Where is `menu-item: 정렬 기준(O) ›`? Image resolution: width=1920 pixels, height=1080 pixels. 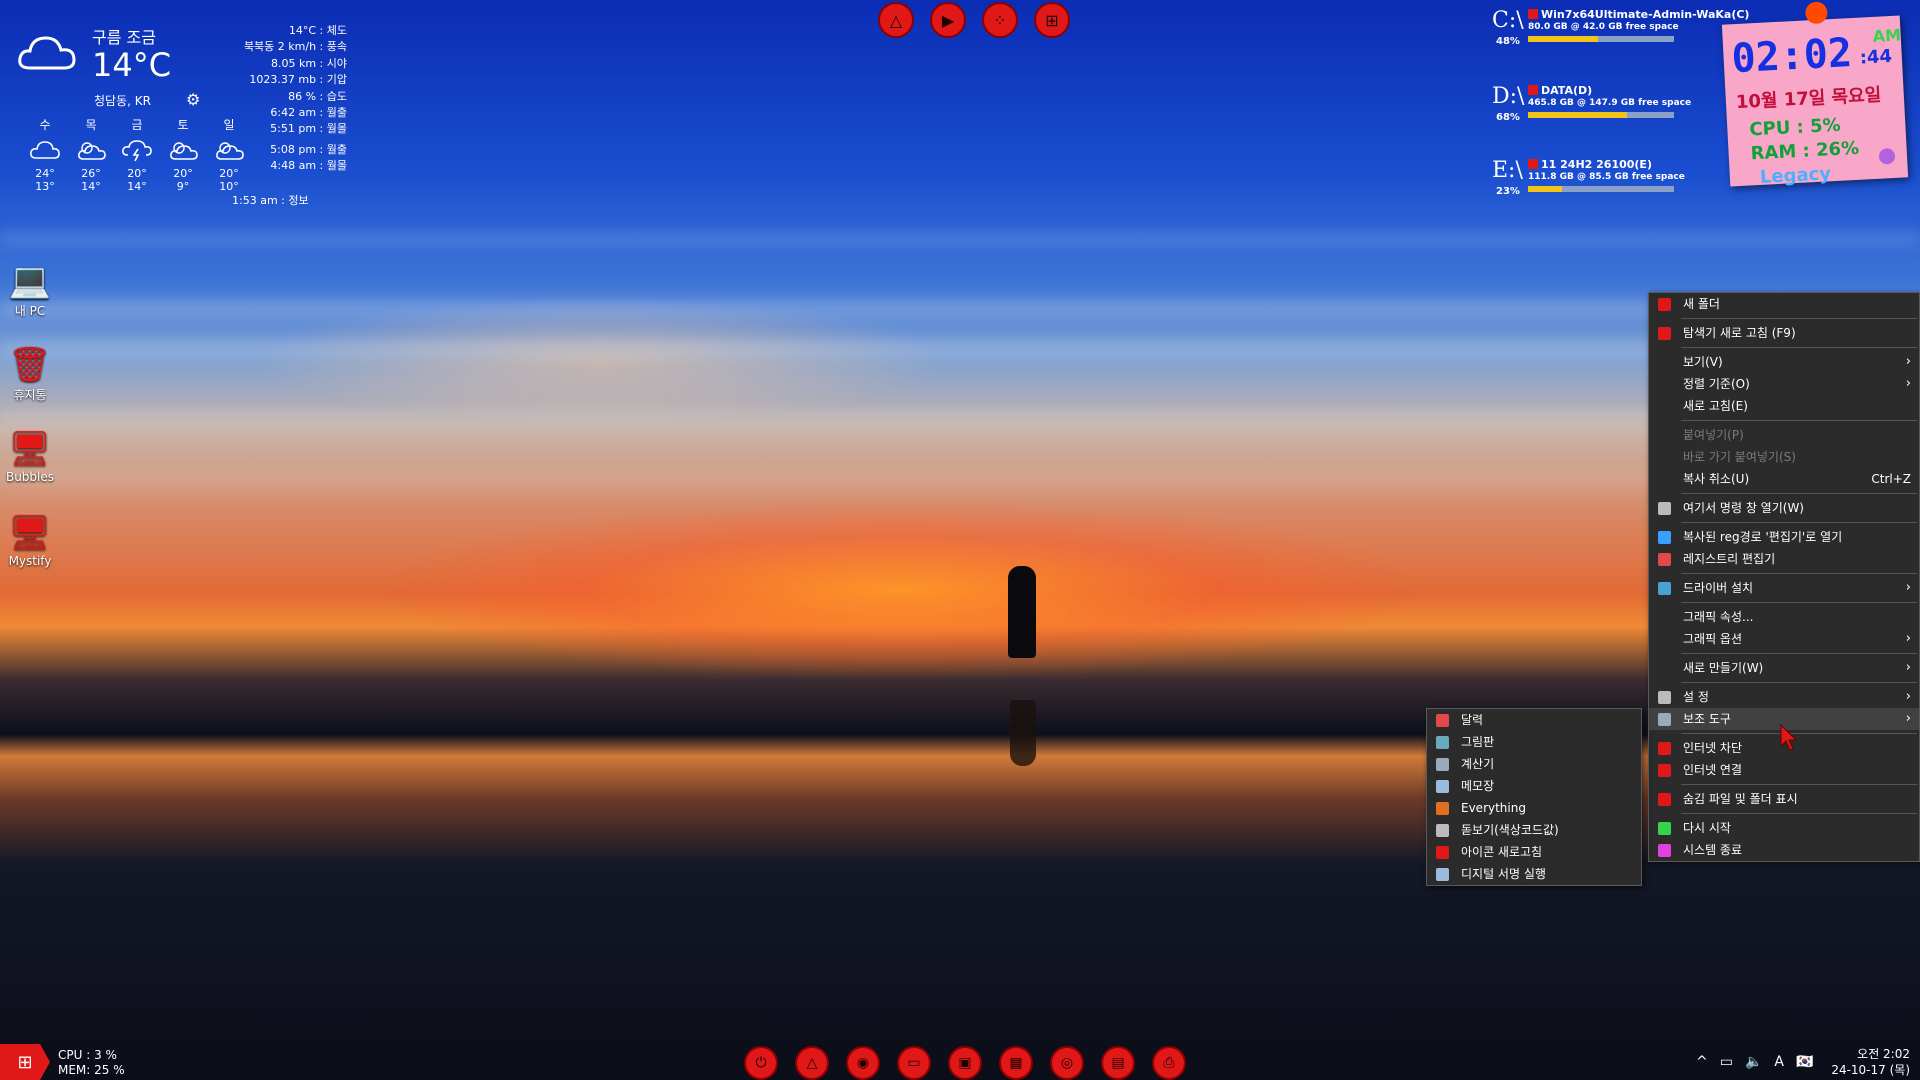
menu-item: 정렬 기준(O) › is located at coordinates (1784, 384).